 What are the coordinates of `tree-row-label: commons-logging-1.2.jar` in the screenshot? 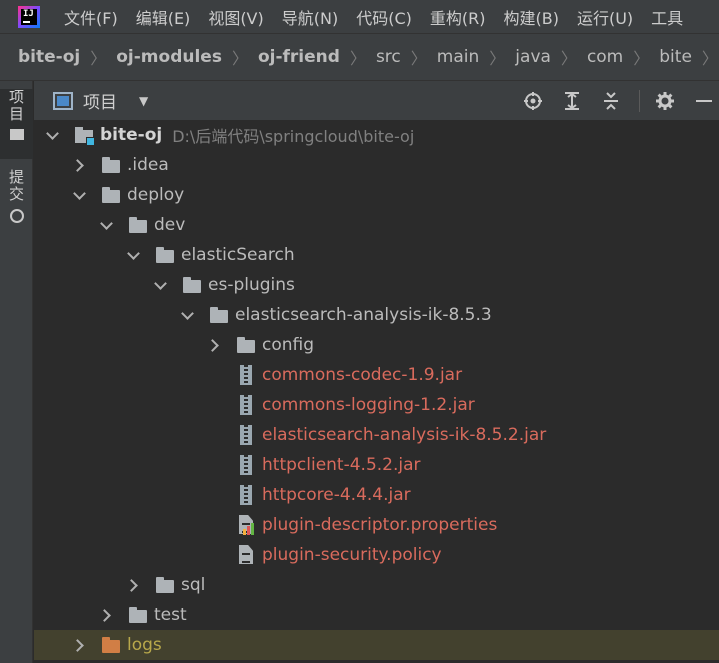 It's located at (368, 405).